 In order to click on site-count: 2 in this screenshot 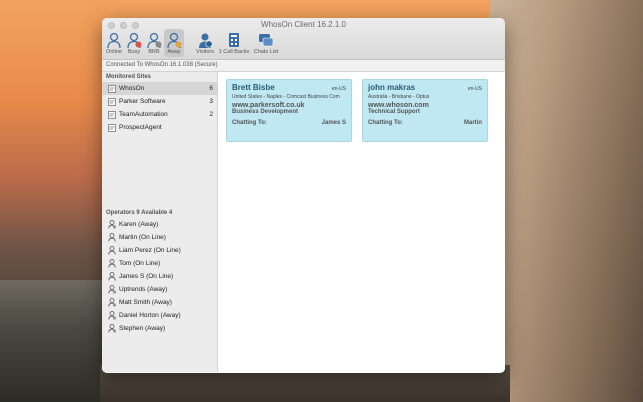, I will do `click(211, 114)`.